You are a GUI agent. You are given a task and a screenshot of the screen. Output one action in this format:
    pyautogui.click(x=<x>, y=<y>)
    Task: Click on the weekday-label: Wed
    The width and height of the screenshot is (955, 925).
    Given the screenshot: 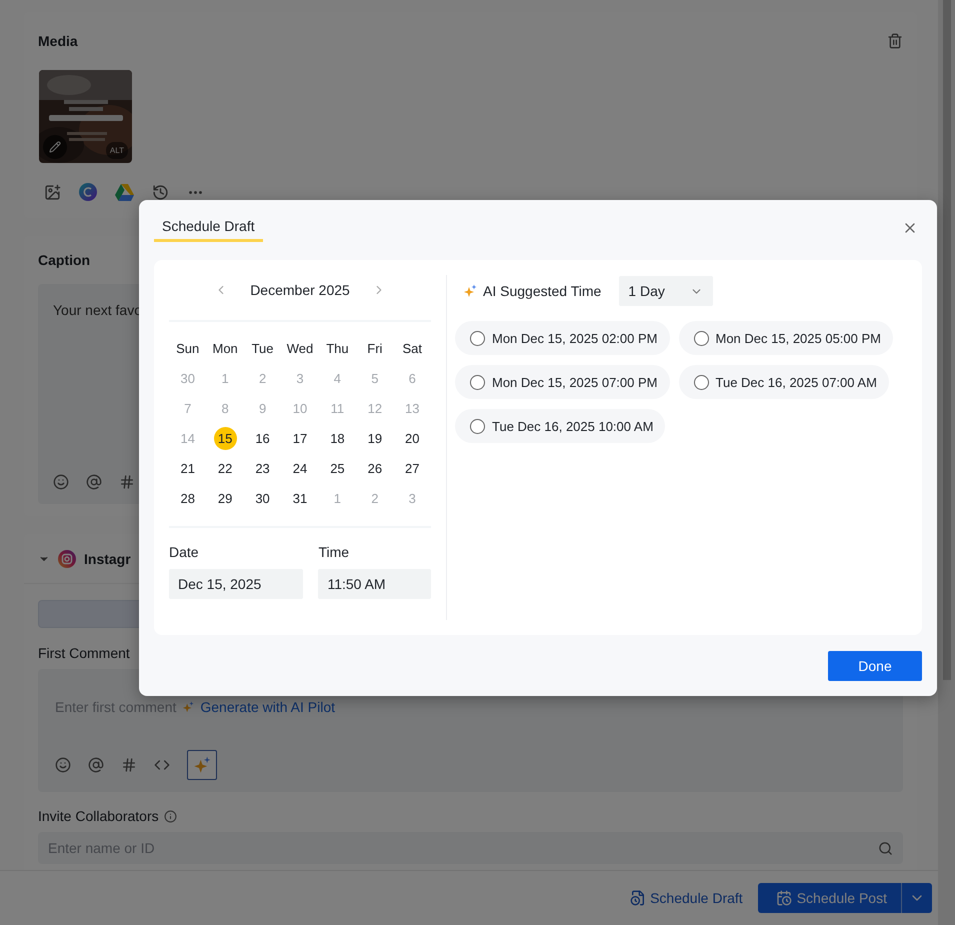 What is the action you would take?
    pyautogui.click(x=300, y=349)
    